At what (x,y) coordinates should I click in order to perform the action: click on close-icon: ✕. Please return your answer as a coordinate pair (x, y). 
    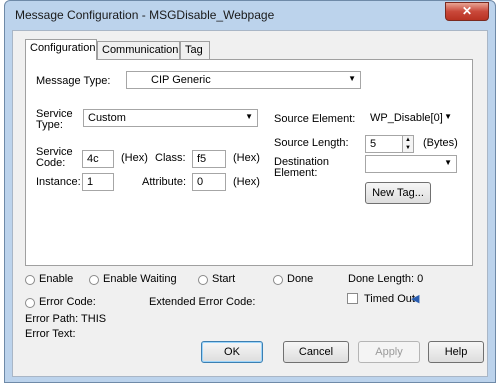
    Looking at the image, I should click on (467, 11).